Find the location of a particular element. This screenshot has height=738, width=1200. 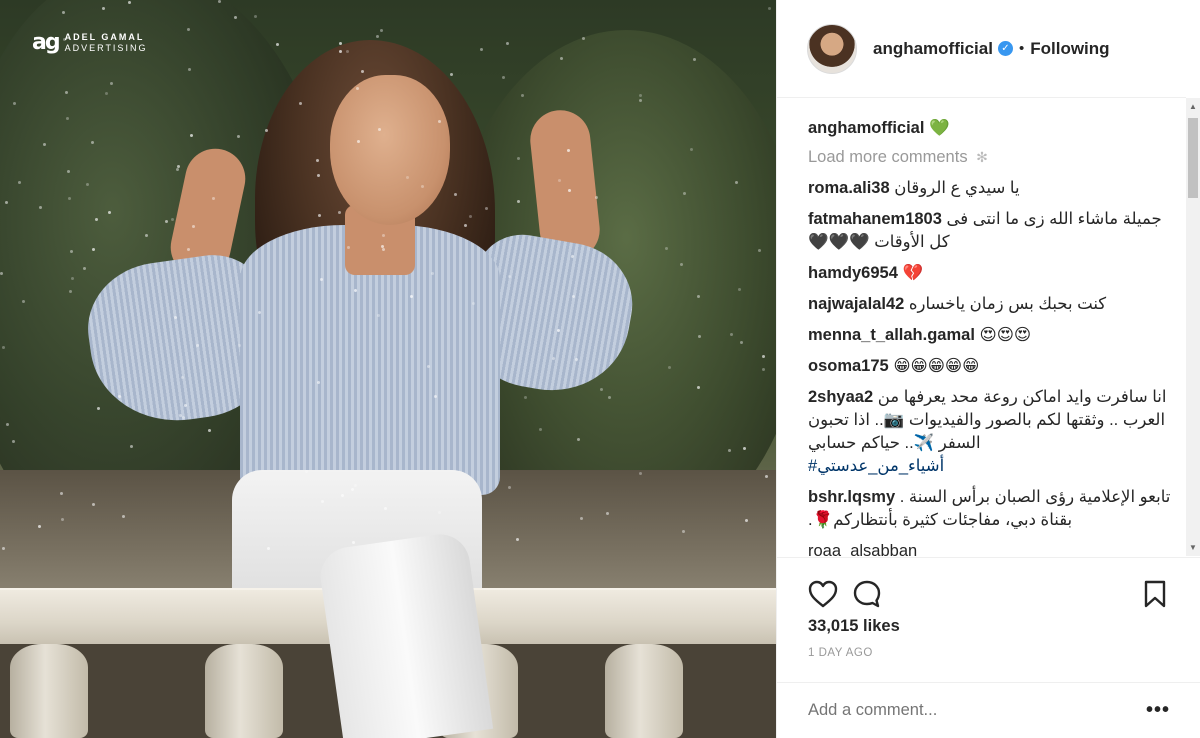

comment-hashtag-link: #أشياء_من_عدستي is located at coordinates (876, 466).